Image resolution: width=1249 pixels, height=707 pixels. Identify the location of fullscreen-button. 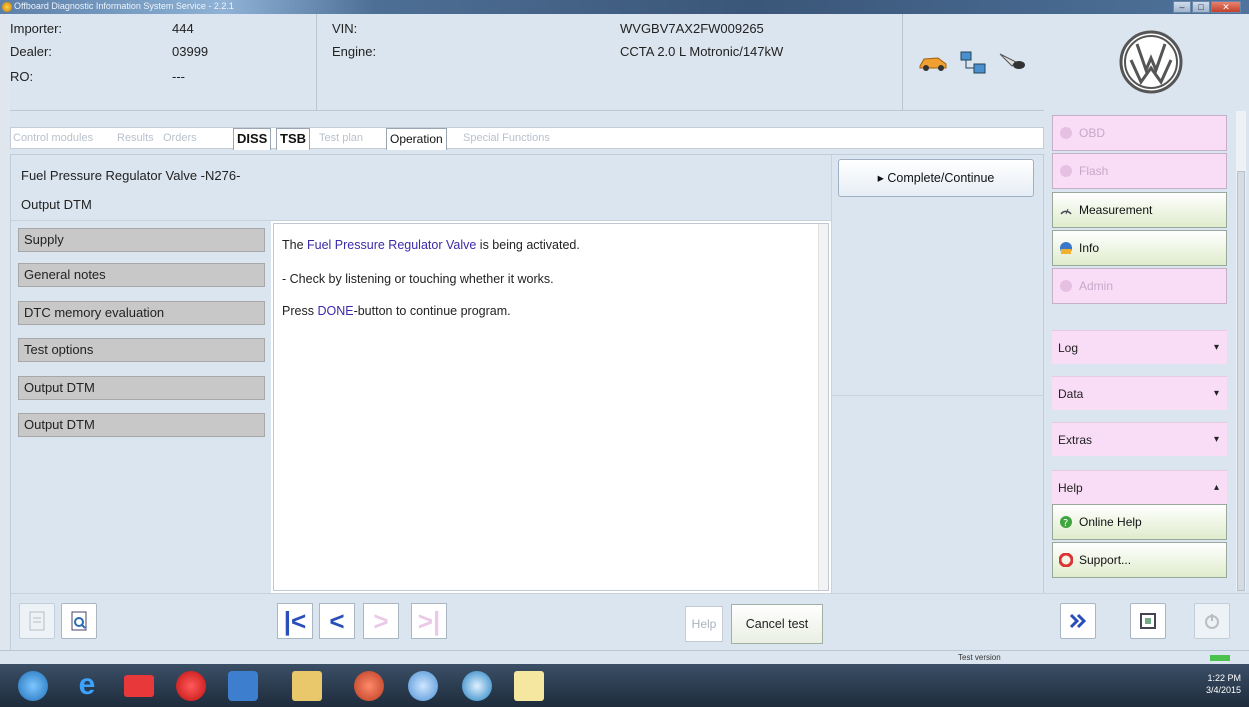
(1148, 621).